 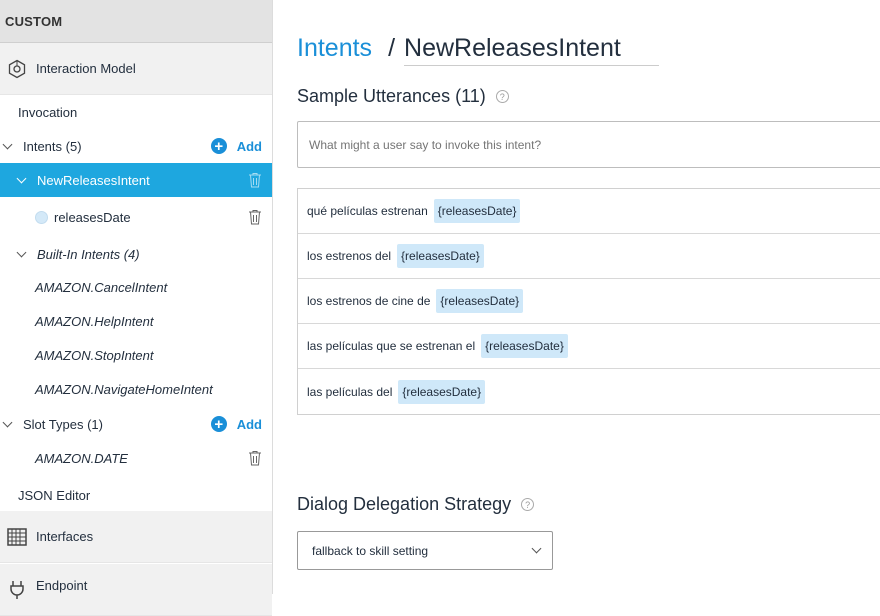 I want to click on sidebar-header: CUSTOM, so click(x=136, y=21).